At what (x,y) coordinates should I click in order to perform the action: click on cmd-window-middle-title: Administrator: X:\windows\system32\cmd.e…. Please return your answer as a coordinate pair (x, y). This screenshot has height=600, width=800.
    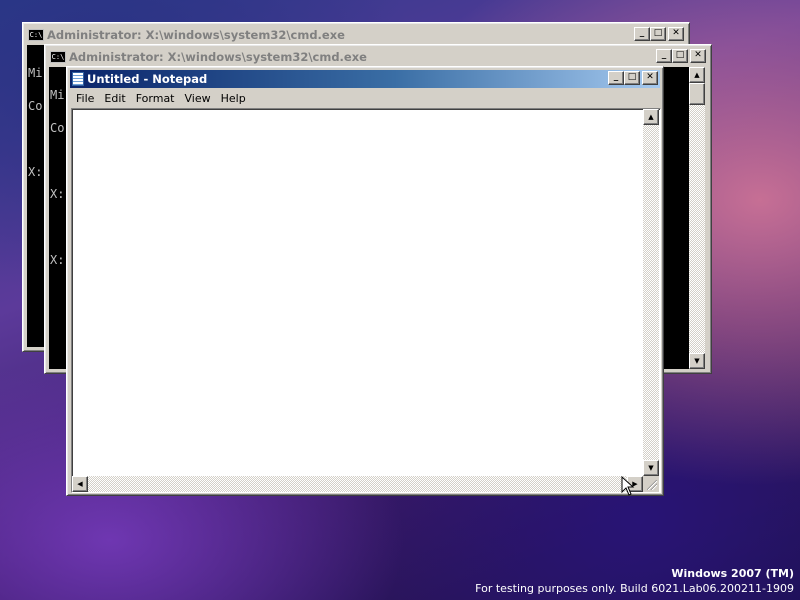
    Looking at the image, I should click on (218, 57).